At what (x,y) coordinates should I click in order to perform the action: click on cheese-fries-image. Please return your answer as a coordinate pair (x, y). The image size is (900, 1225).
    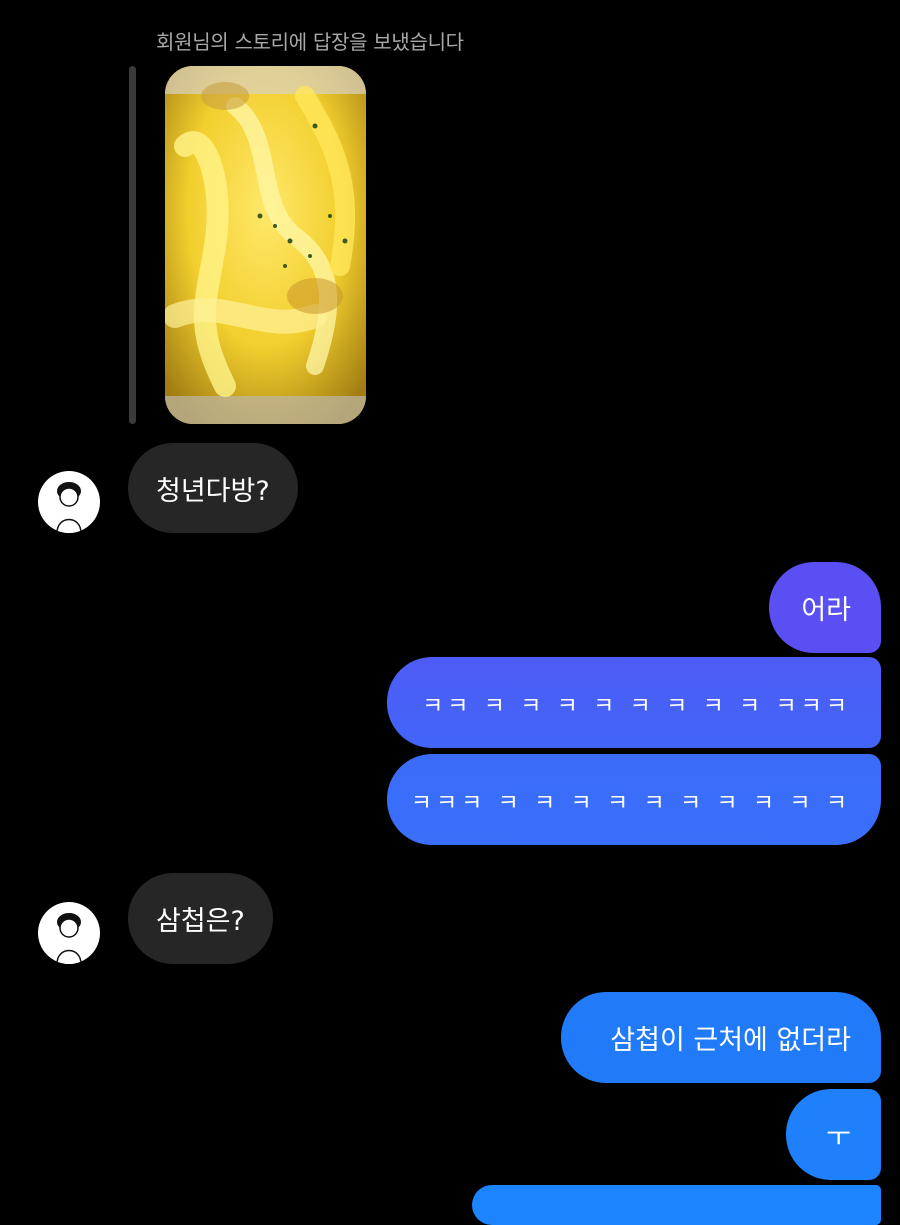
    Looking at the image, I should click on (265, 245).